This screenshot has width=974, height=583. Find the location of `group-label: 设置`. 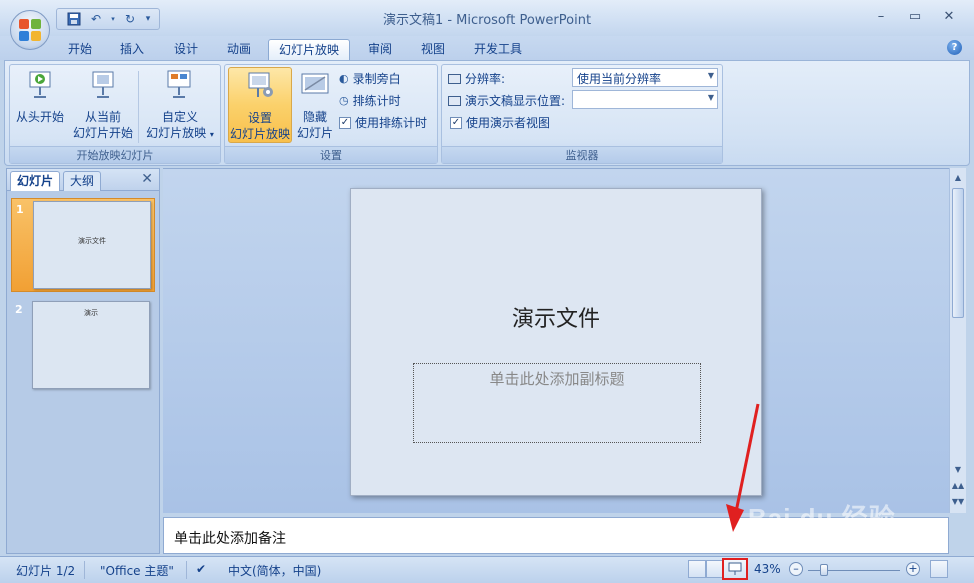

group-label: 设置 is located at coordinates (331, 154).